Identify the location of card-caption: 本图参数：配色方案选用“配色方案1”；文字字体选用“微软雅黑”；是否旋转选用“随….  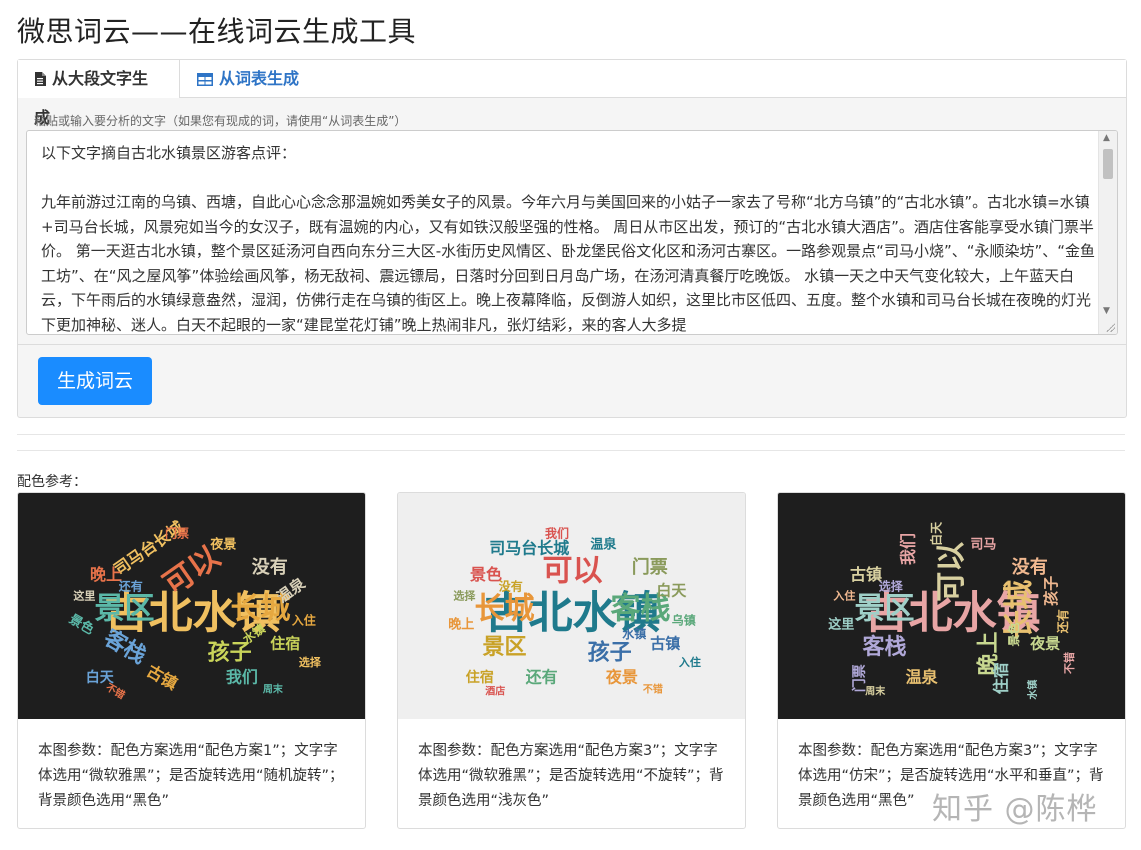
(191, 776).